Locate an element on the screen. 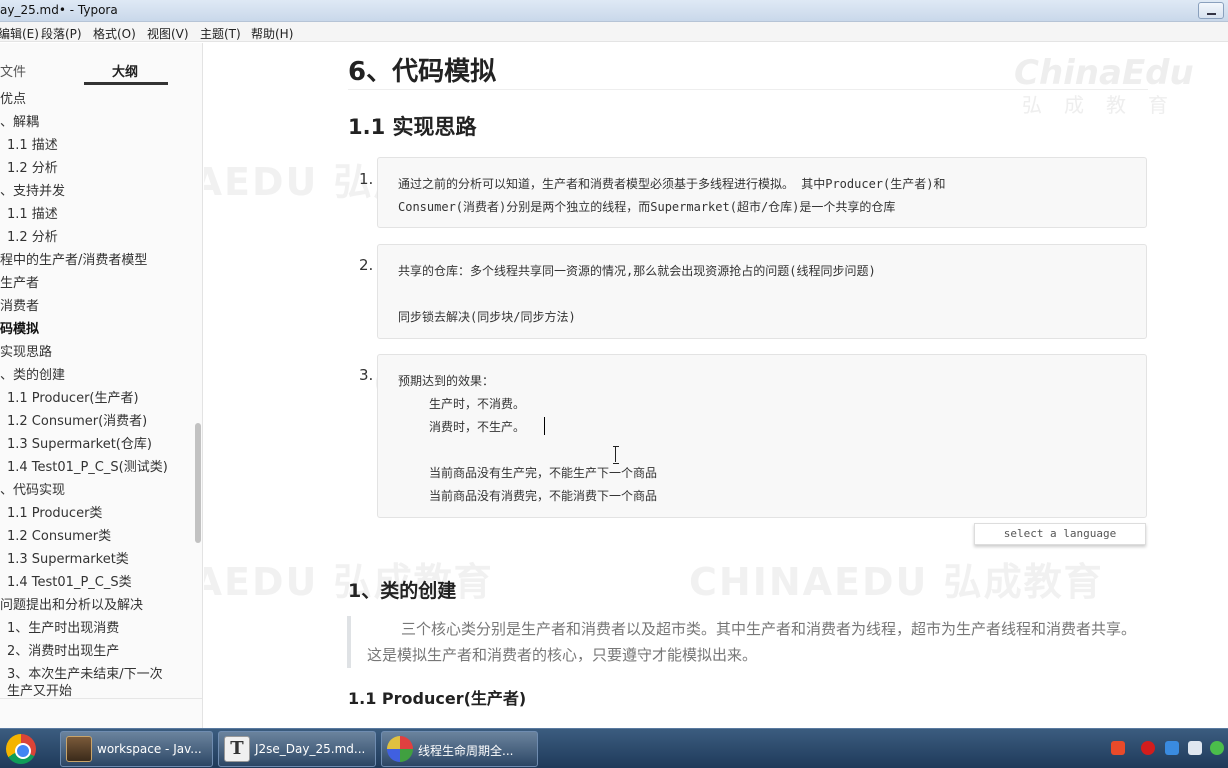  paint-icon is located at coordinates (400, 749).